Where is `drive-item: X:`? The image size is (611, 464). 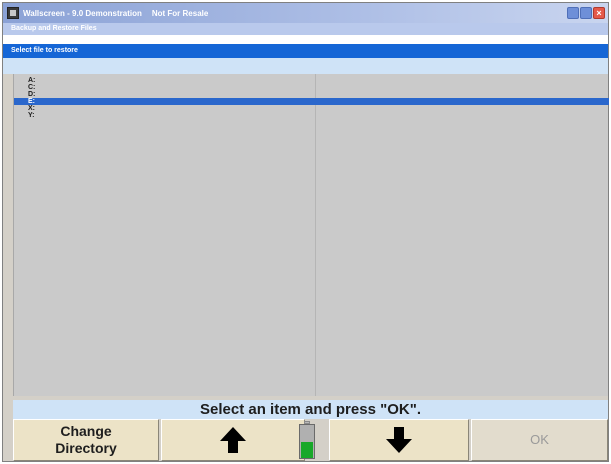
drive-item: X: is located at coordinates (311, 108).